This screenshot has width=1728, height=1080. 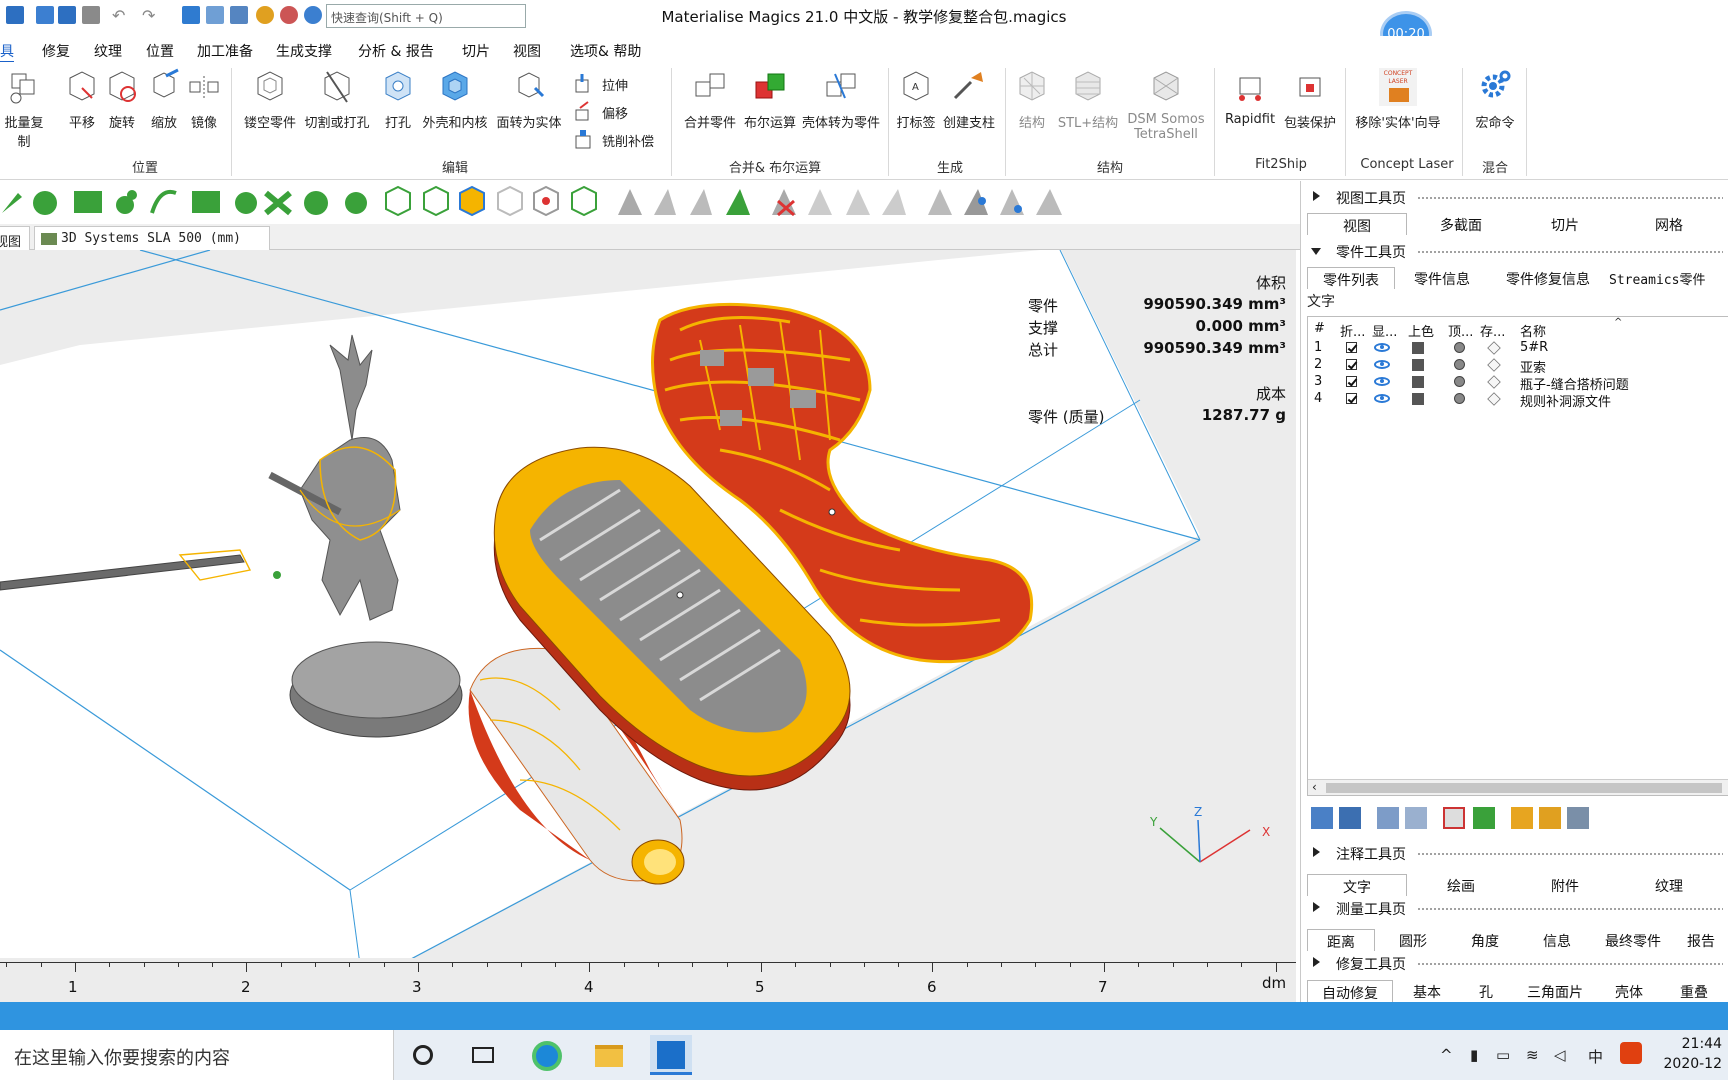 What do you see at coordinates (1565, 224) in the screenshot?
I see `tab-slice: 切片` at bounding box center [1565, 224].